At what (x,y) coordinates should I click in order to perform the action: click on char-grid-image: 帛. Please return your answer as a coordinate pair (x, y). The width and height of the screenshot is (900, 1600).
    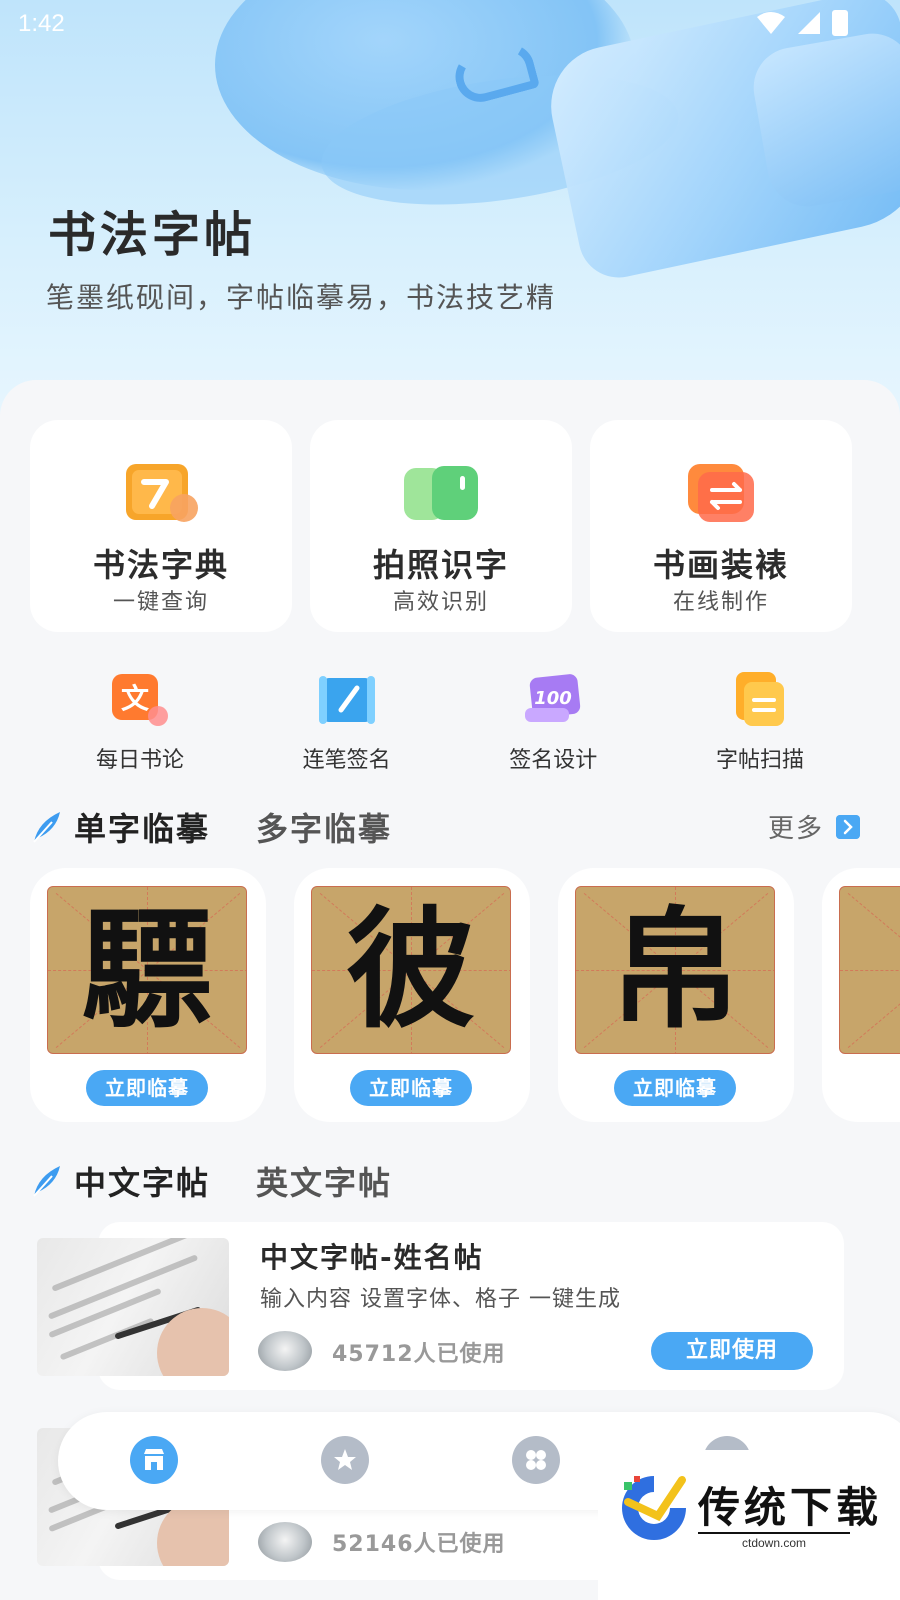
    Looking at the image, I should click on (675, 970).